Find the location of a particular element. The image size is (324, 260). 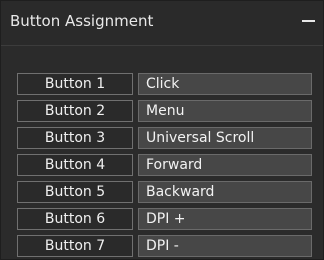

function-field: Menu is located at coordinates (225, 111).